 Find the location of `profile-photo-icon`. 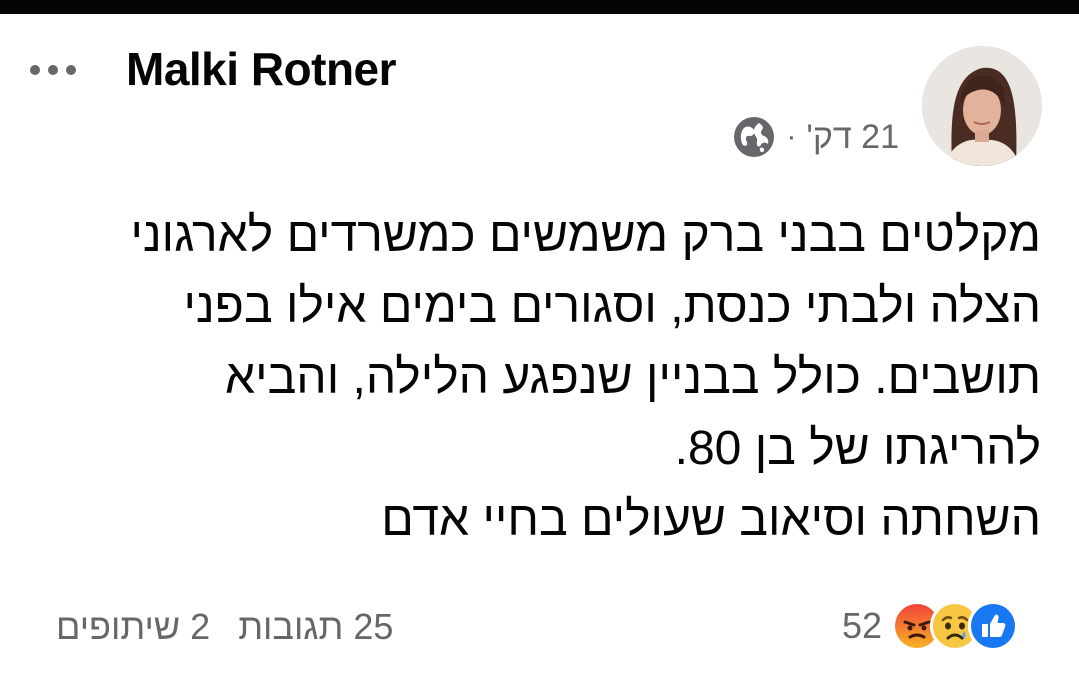

profile-photo-icon is located at coordinates (982, 106).